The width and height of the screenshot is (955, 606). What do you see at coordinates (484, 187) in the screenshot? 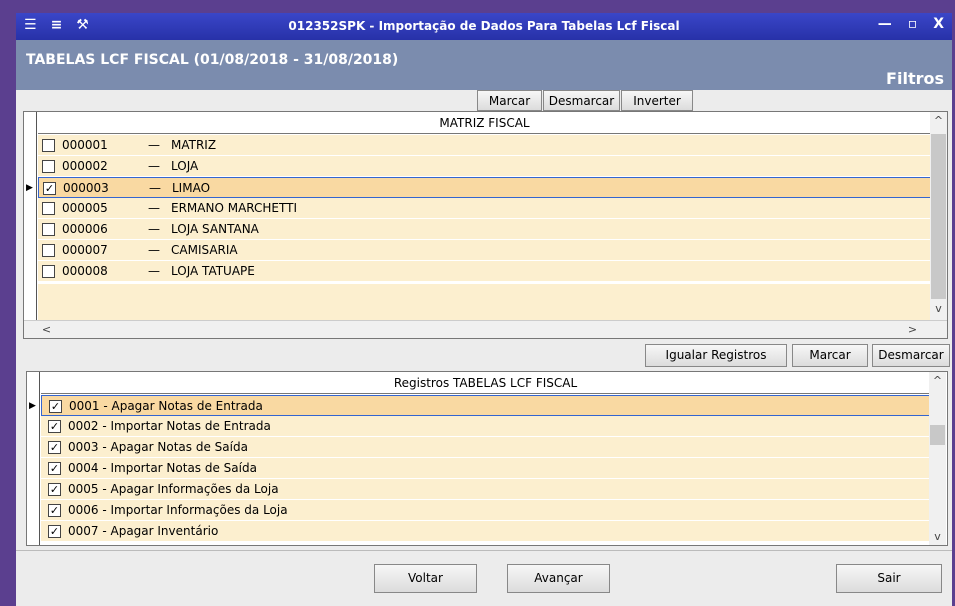
I see `table-row: ✓ 000003 — LIMAO` at bounding box center [484, 187].